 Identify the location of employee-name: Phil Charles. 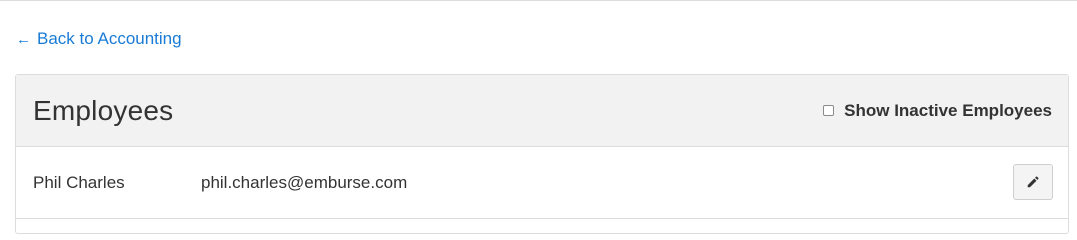
(79, 182).